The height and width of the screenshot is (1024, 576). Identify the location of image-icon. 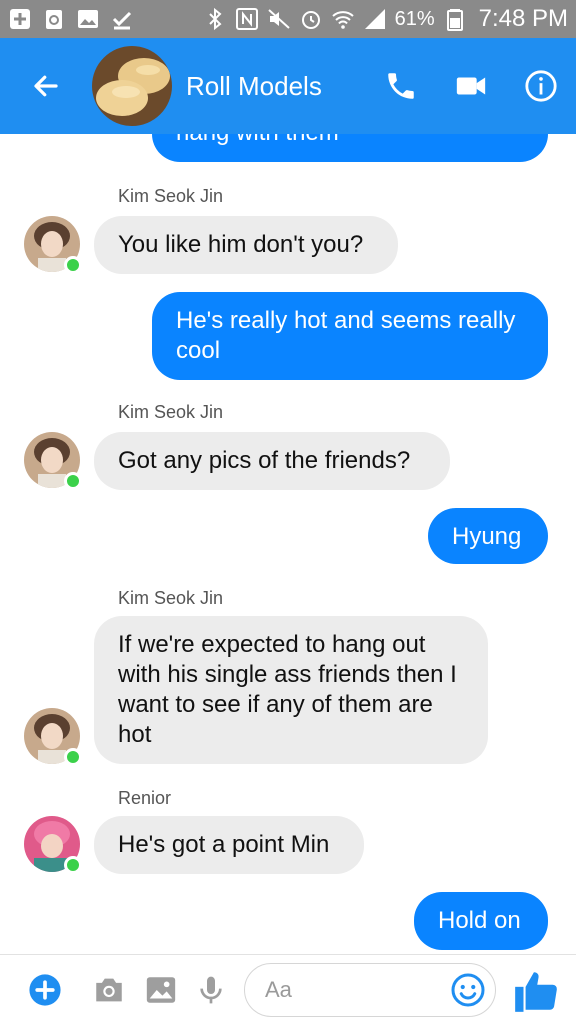
(161, 990).